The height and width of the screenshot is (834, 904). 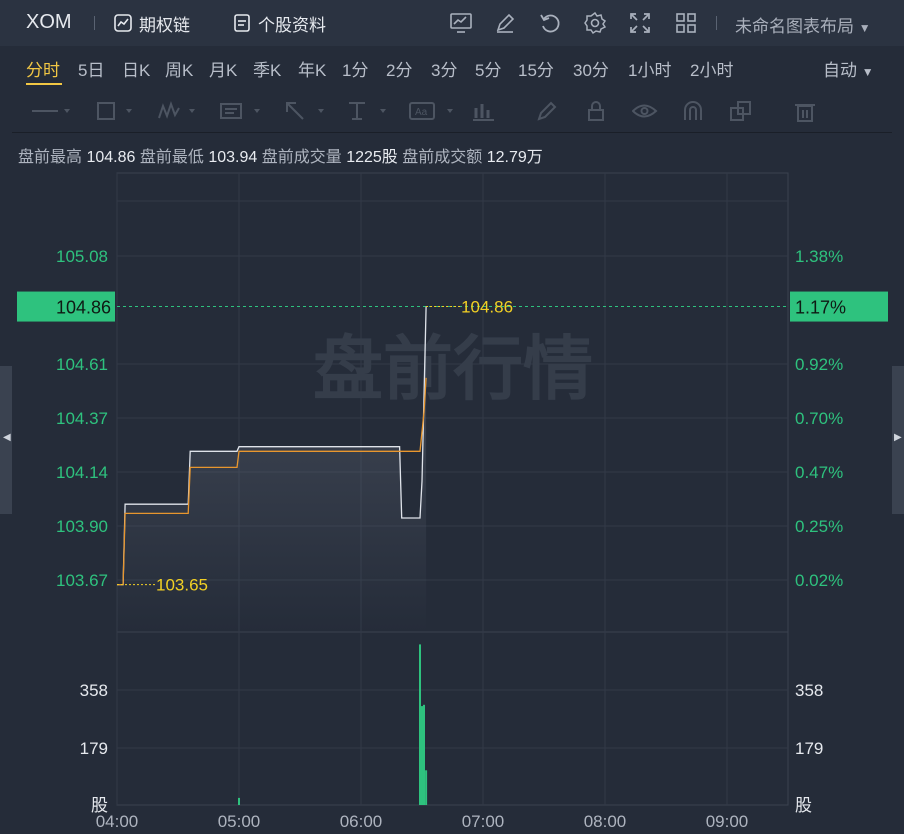 What do you see at coordinates (83, 308) in the screenshot?
I see `current-price-label: 104.86` at bounding box center [83, 308].